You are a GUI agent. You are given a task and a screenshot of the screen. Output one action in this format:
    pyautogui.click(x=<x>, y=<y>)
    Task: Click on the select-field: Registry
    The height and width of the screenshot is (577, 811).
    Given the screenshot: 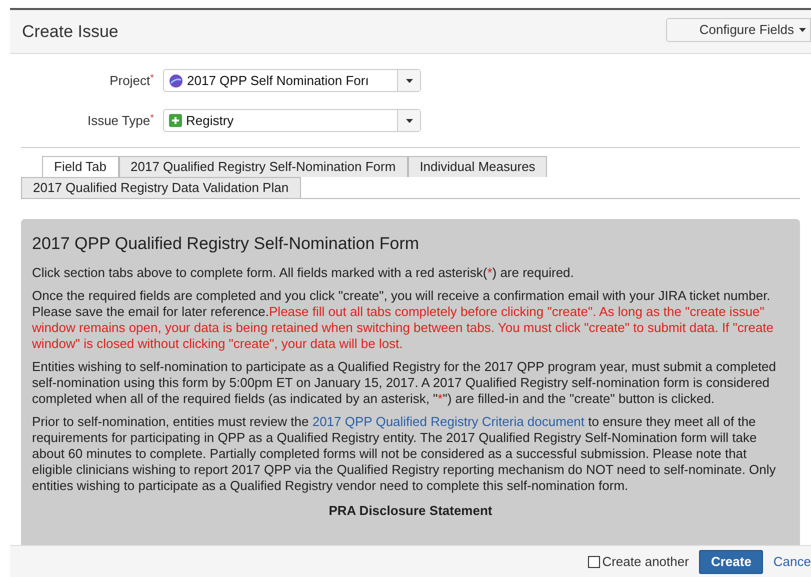 What is the action you would take?
    pyautogui.click(x=292, y=120)
    